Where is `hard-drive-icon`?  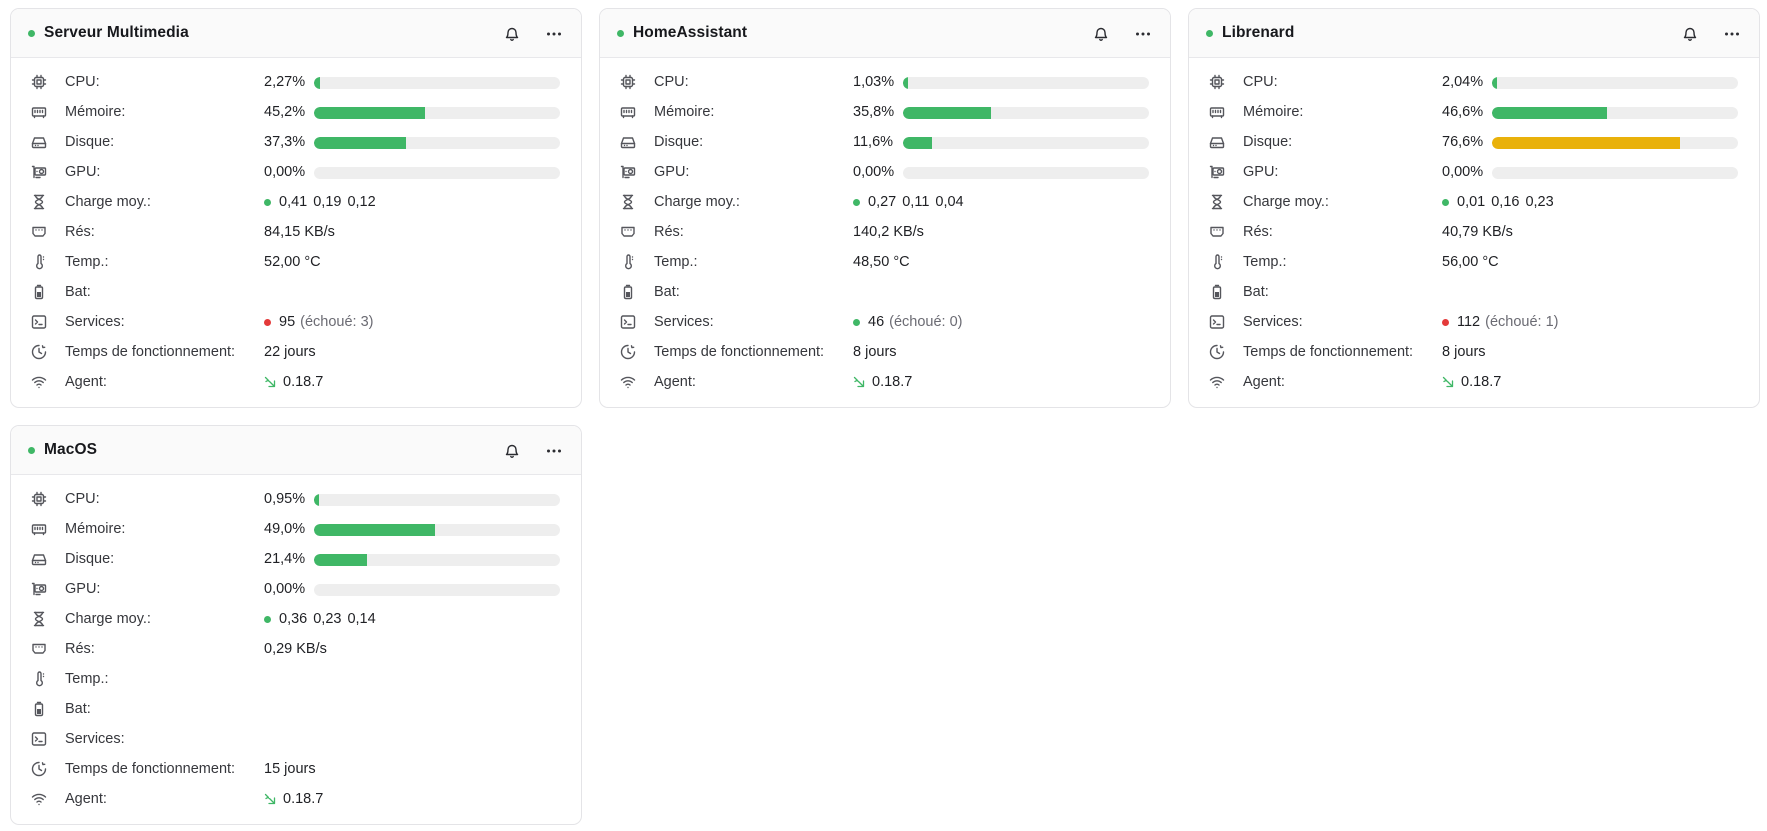
hard-drive-icon is located at coordinates (628, 142).